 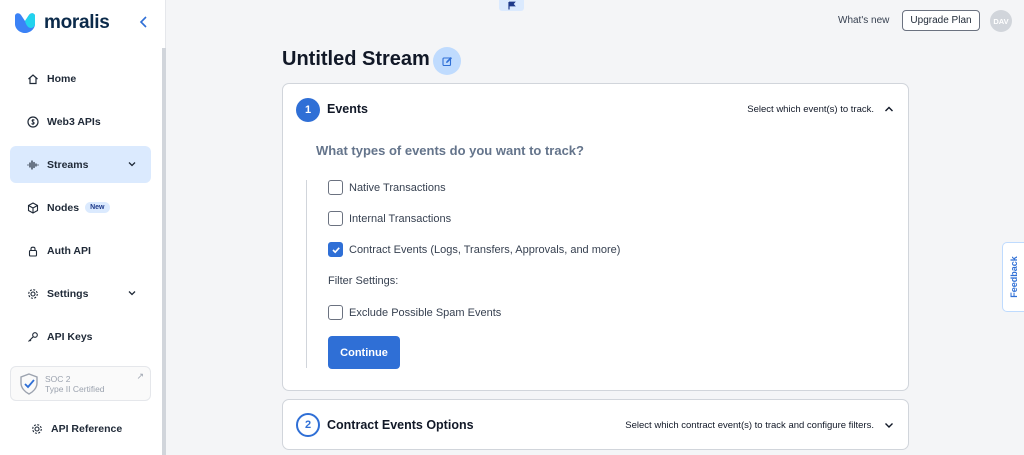 What do you see at coordinates (75, 388) in the screenshot?
I see `soc-line-2: Type II Certified` at bounding box center [75, 388].